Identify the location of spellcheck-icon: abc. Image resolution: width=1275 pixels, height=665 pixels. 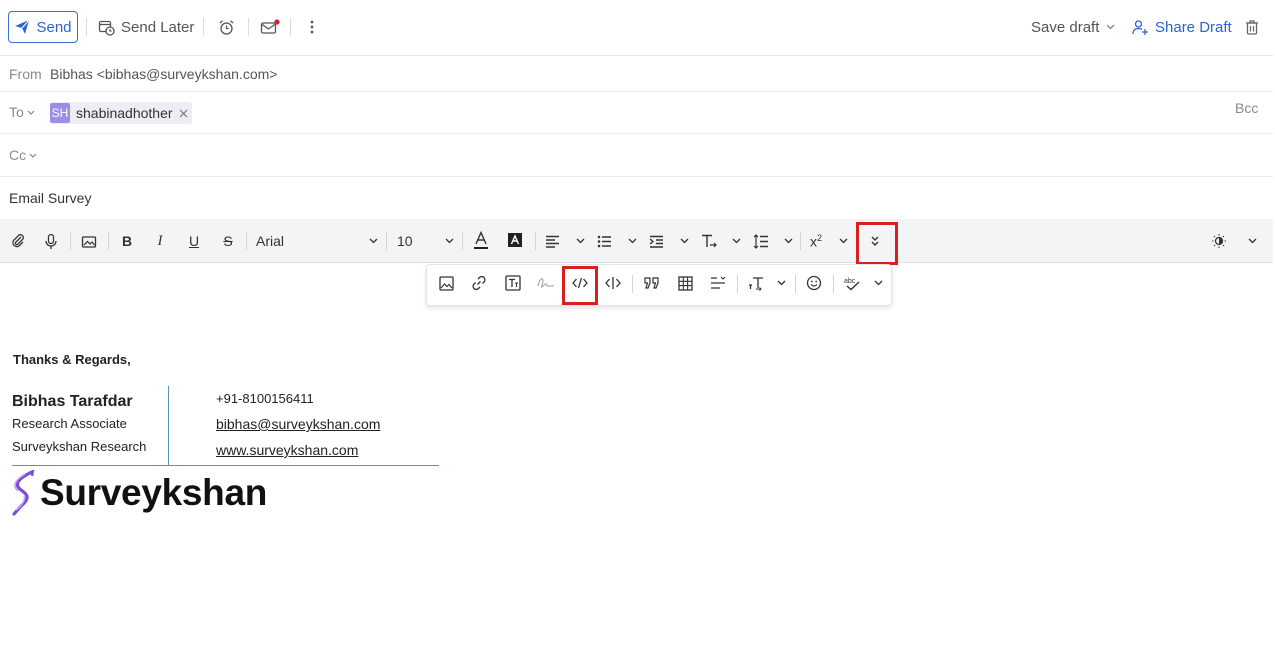
(852, 284).